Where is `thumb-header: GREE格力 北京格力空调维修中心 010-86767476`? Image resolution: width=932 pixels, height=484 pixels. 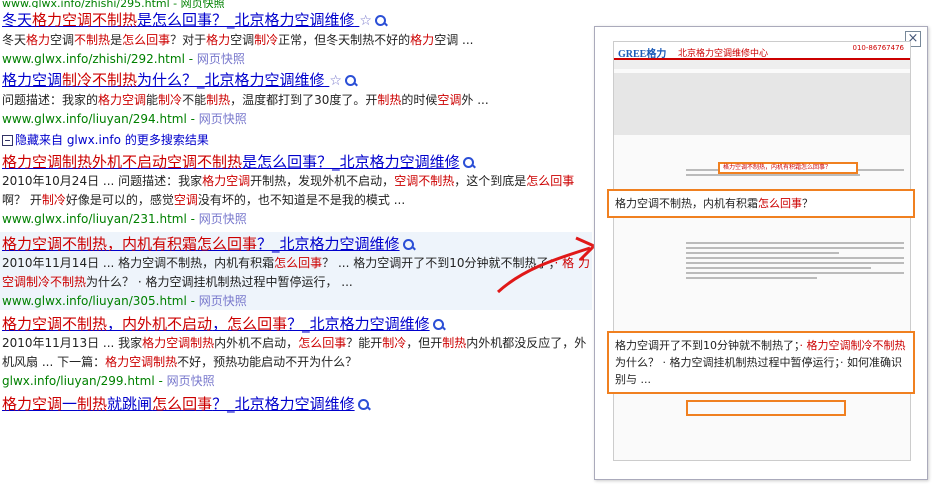
thumb-header: GREE格力 北京格力空调维修中心 010-86767476 is located at coordinates (762, 51).